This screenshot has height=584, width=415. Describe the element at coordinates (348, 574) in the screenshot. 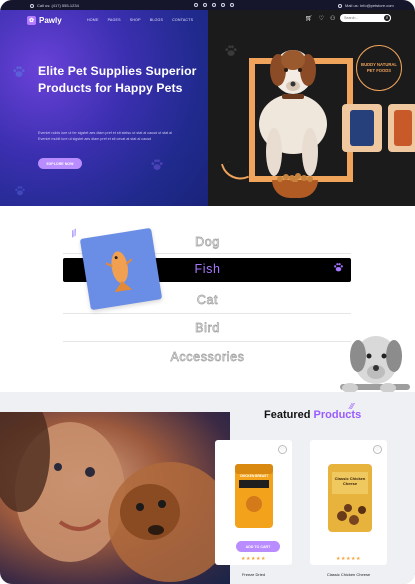

I see `product-name: Classic Chicken Cheese` at that location.